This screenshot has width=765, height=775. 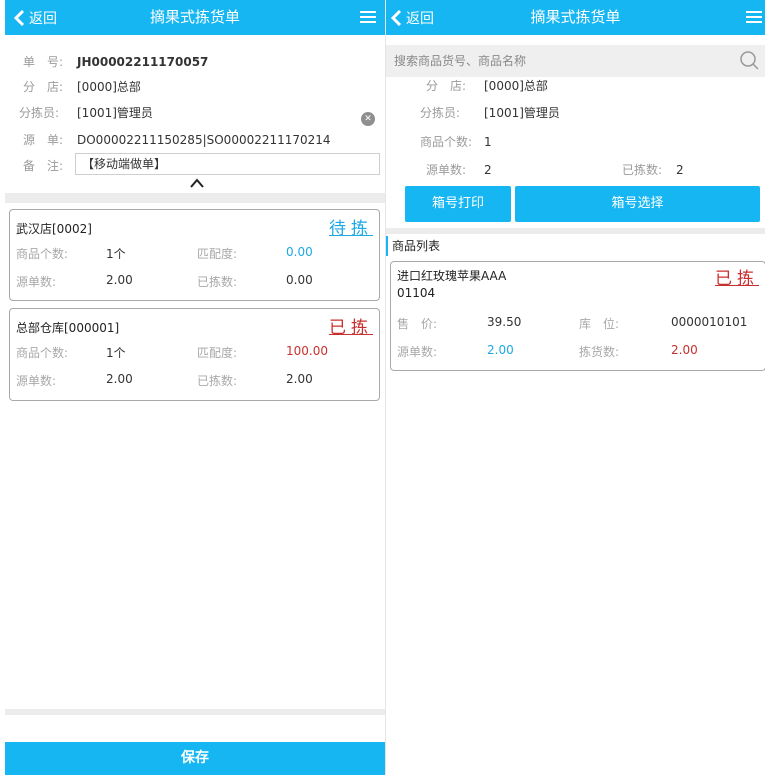 I want to click on clear-picker-button: ✕, so click(x=368, y=119).